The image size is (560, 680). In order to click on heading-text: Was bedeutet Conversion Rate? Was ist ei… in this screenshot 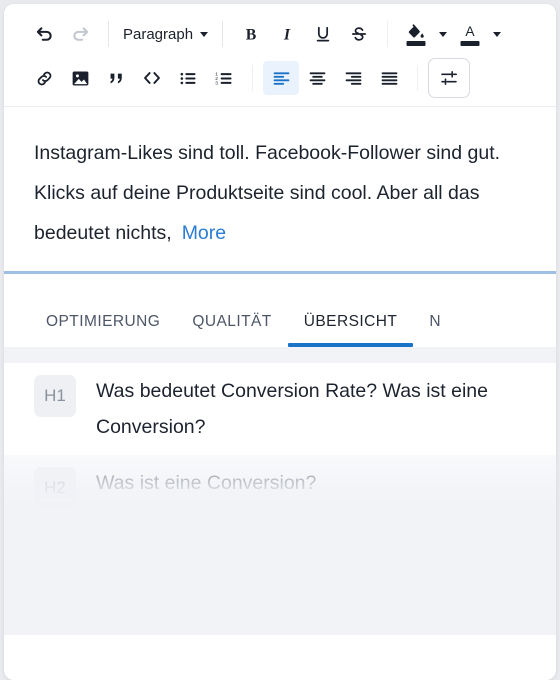, I will do `click(292, 409)`.